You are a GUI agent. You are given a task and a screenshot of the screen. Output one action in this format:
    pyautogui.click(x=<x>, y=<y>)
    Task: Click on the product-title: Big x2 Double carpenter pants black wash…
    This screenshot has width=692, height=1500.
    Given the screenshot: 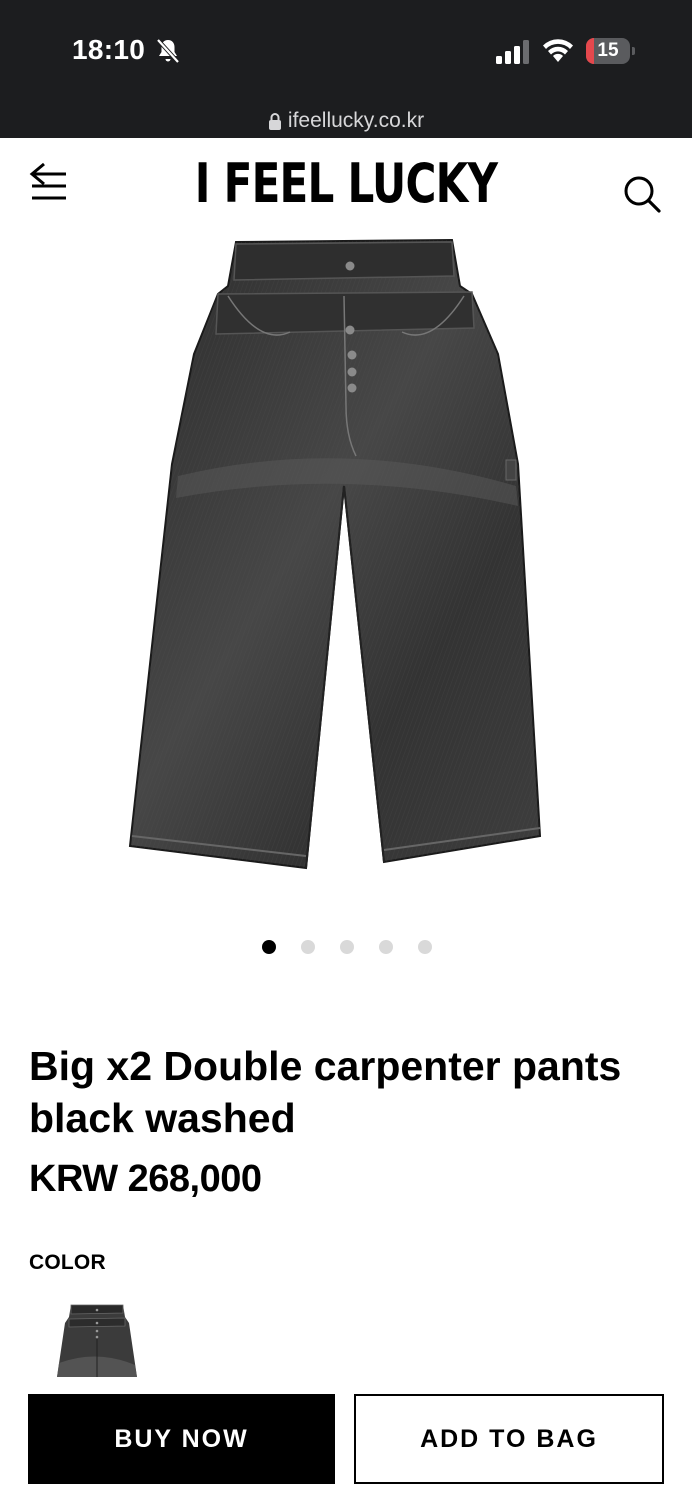 What is the action you would take?
    pyautogui.click(x=325, y=1092)
    